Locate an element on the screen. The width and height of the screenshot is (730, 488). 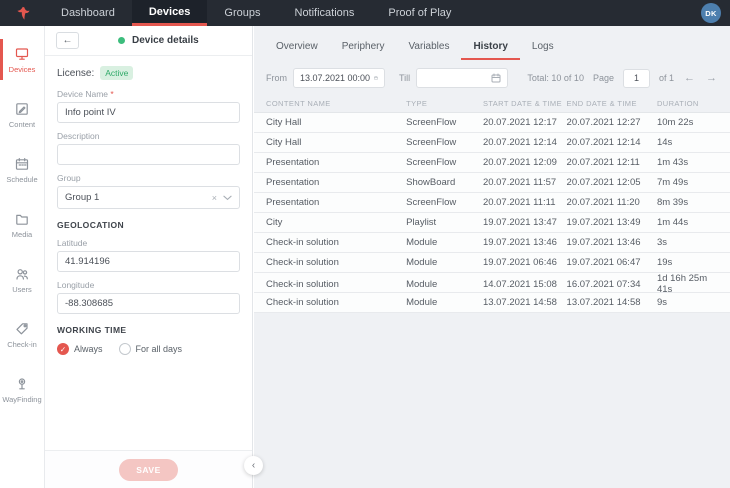
cell-type: Module is located at coordinates (422, 262).